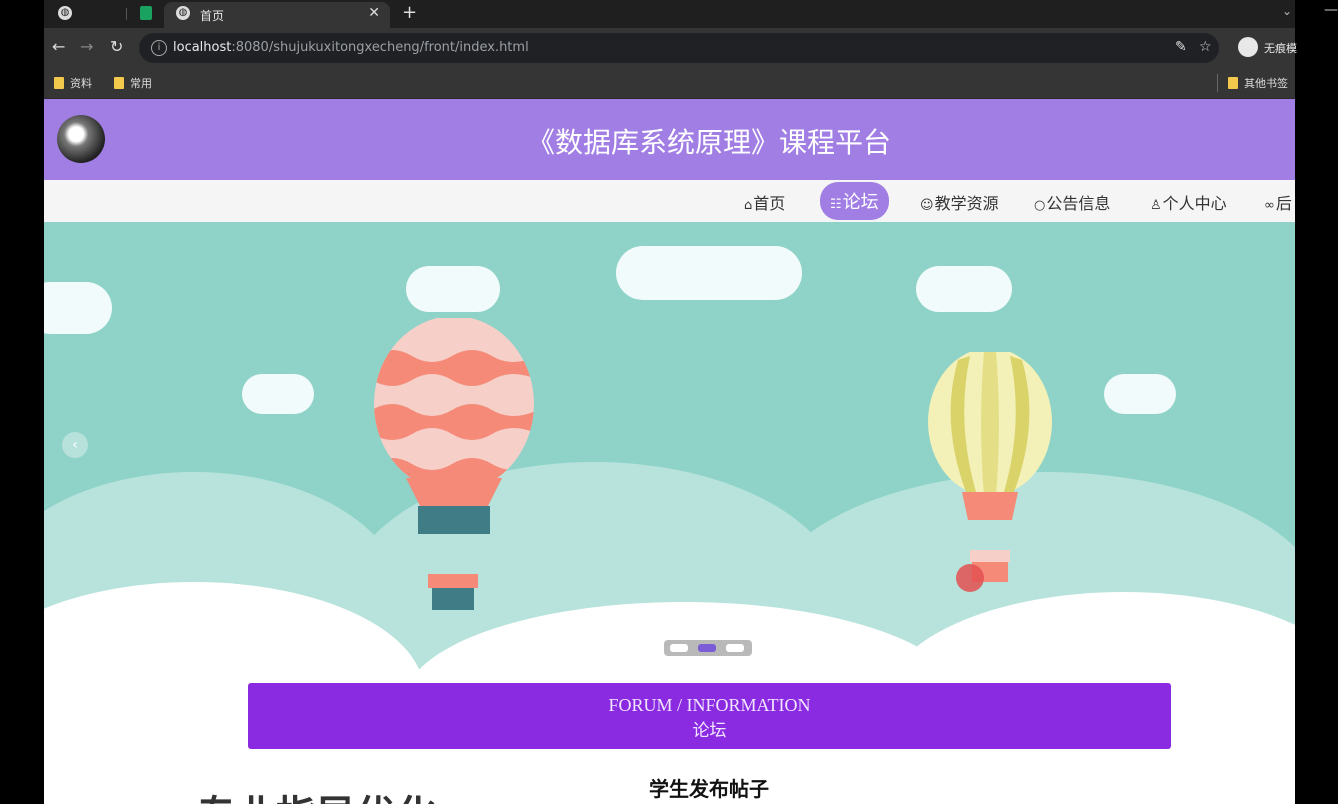 The image size is (1338, 804). I want to click on main-menu: ⌂首页 ☷论坛 ☺教学资源 ○公告信息 ♙个人中心 ∞后, so click(669, 201).